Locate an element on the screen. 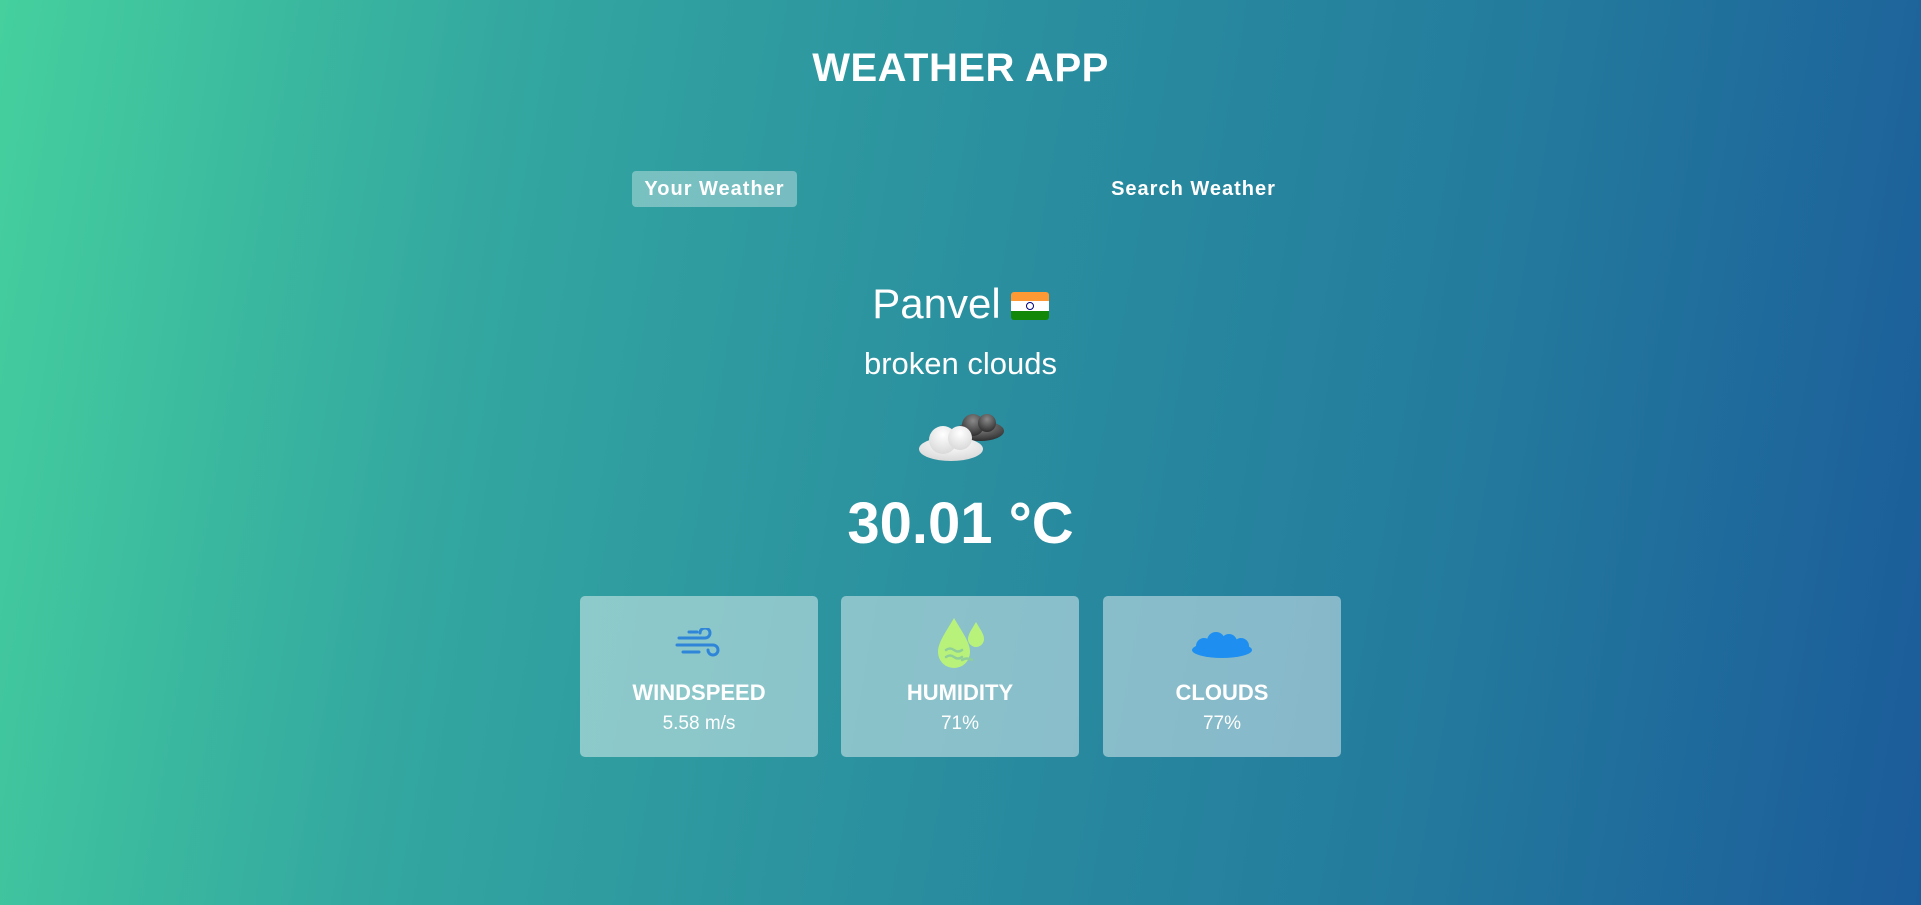  tab-search-weather: Search Weather is located at coordinates (1193, 189).